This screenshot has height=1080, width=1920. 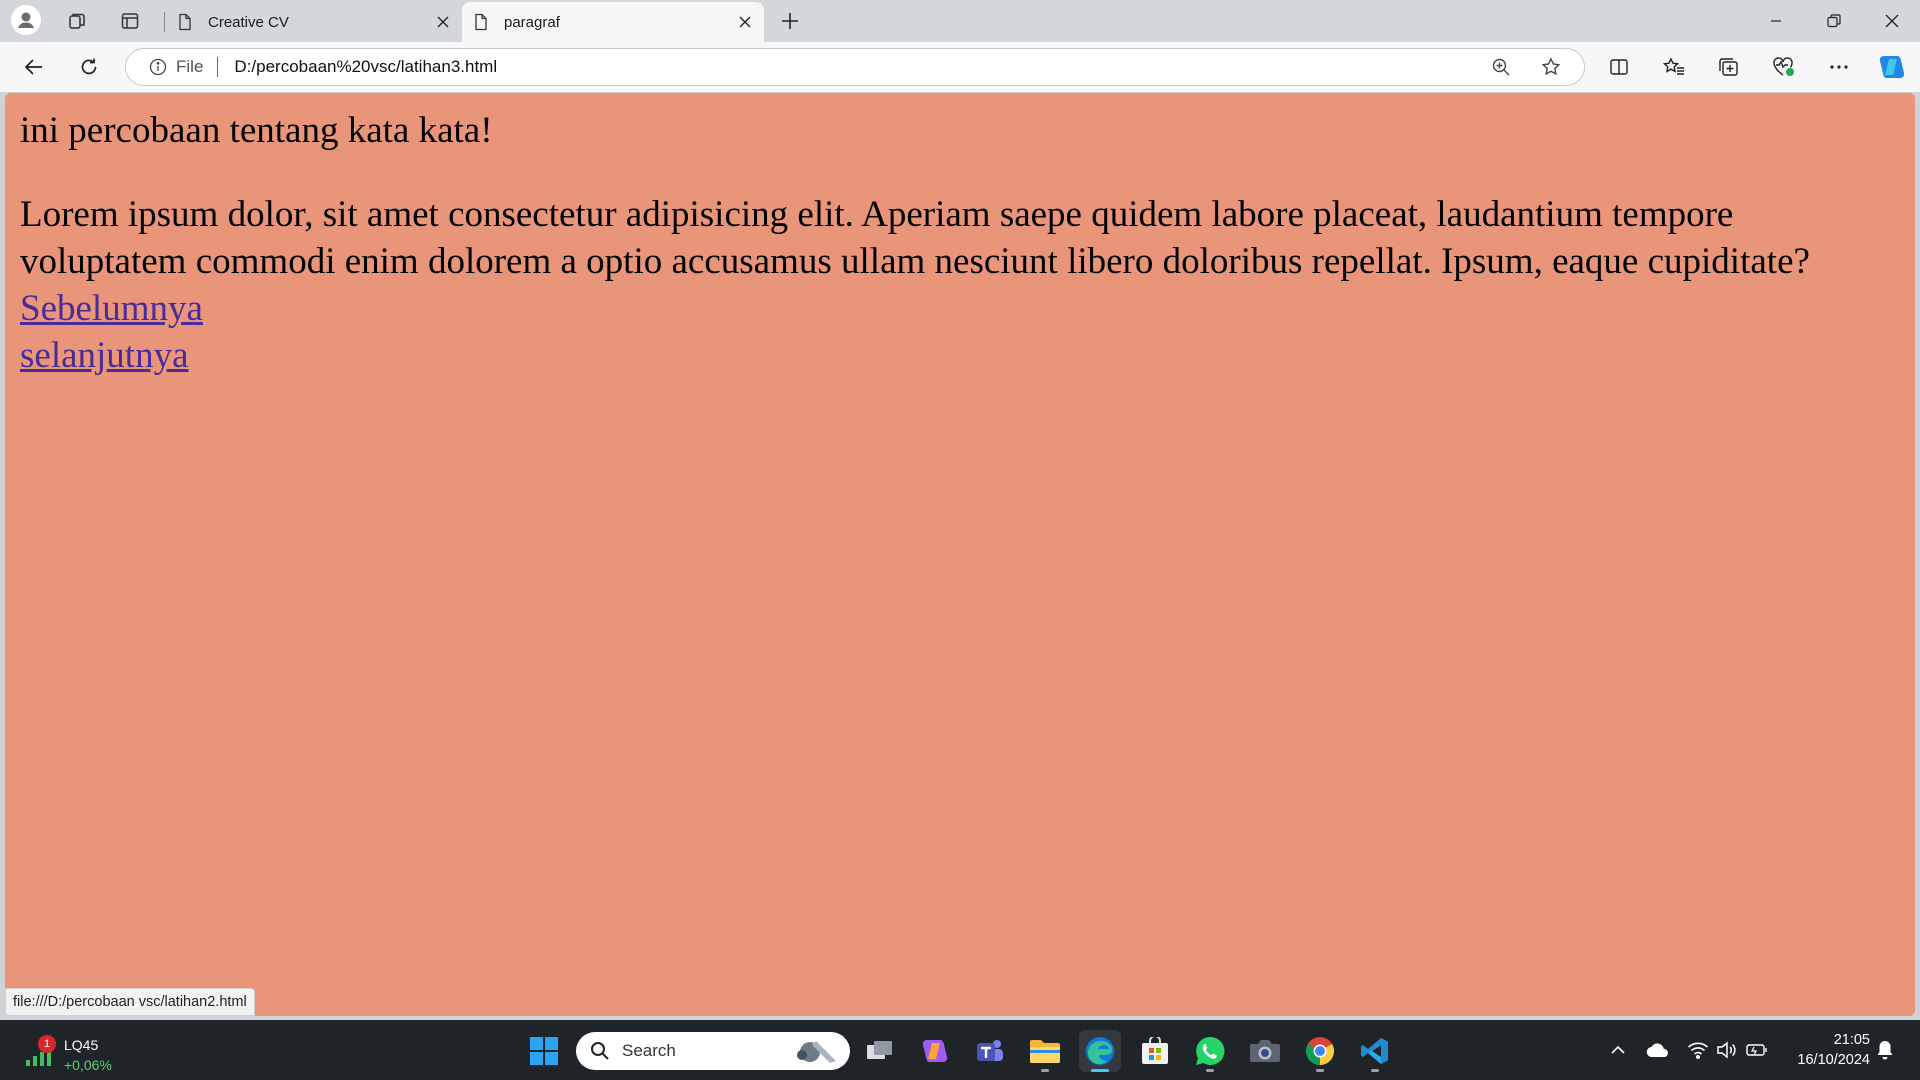 I want to click on widget-change: +0,06%, so click(x=88, y=1065).